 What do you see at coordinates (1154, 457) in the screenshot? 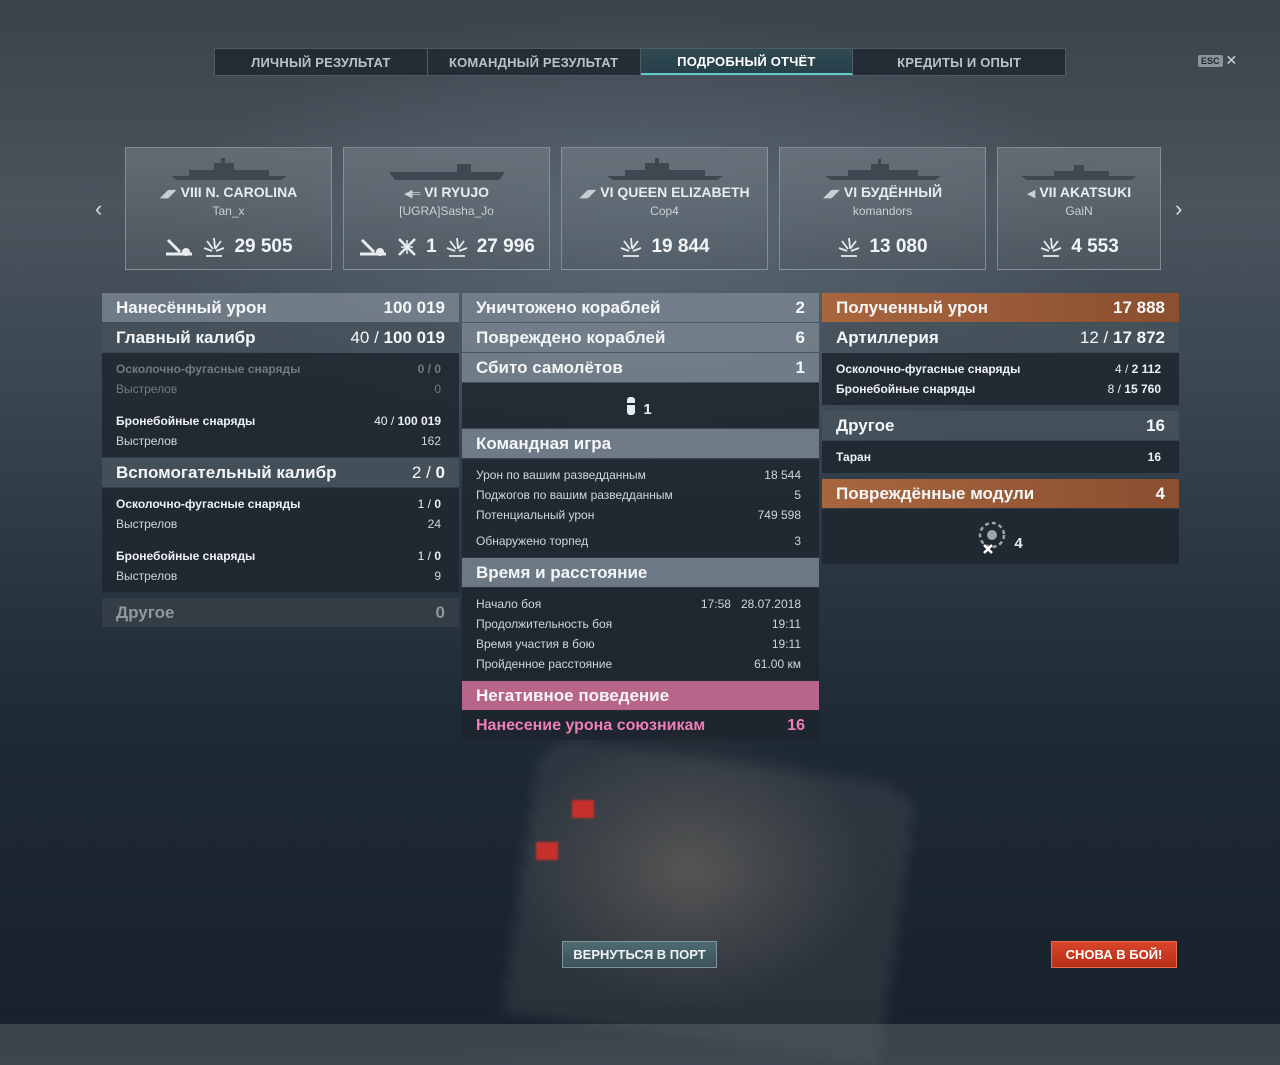
I see `ram-value: 16` at bounding box center [1154, 457].